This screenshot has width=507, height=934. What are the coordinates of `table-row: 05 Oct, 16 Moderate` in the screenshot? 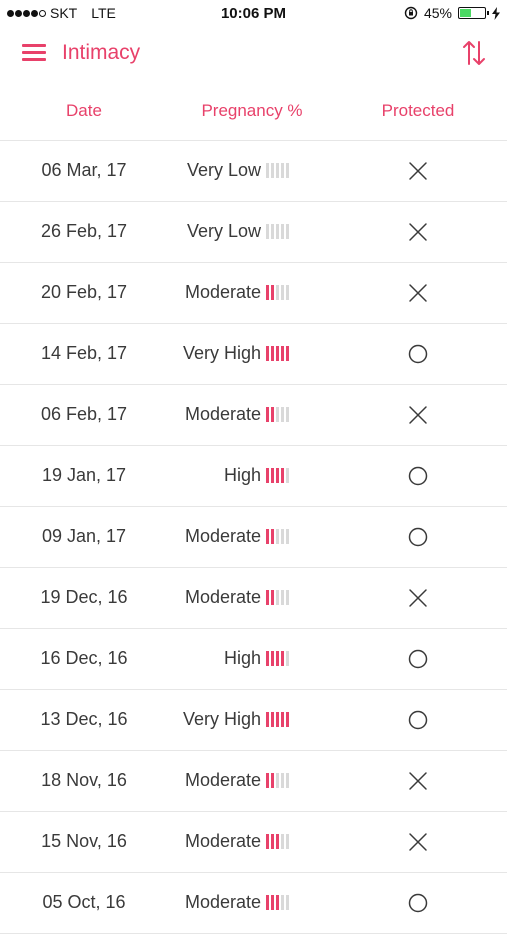 It's located at (253, 903).